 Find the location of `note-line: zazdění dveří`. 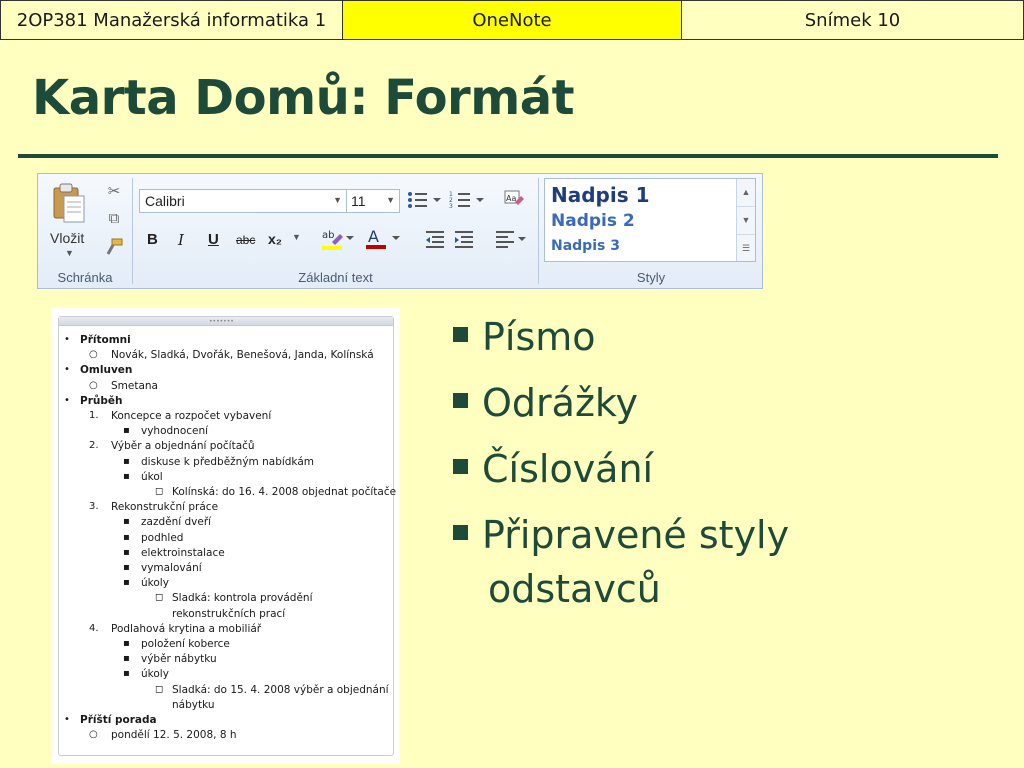

note-line: zazdění dveří is located at coordinates (176, 522).